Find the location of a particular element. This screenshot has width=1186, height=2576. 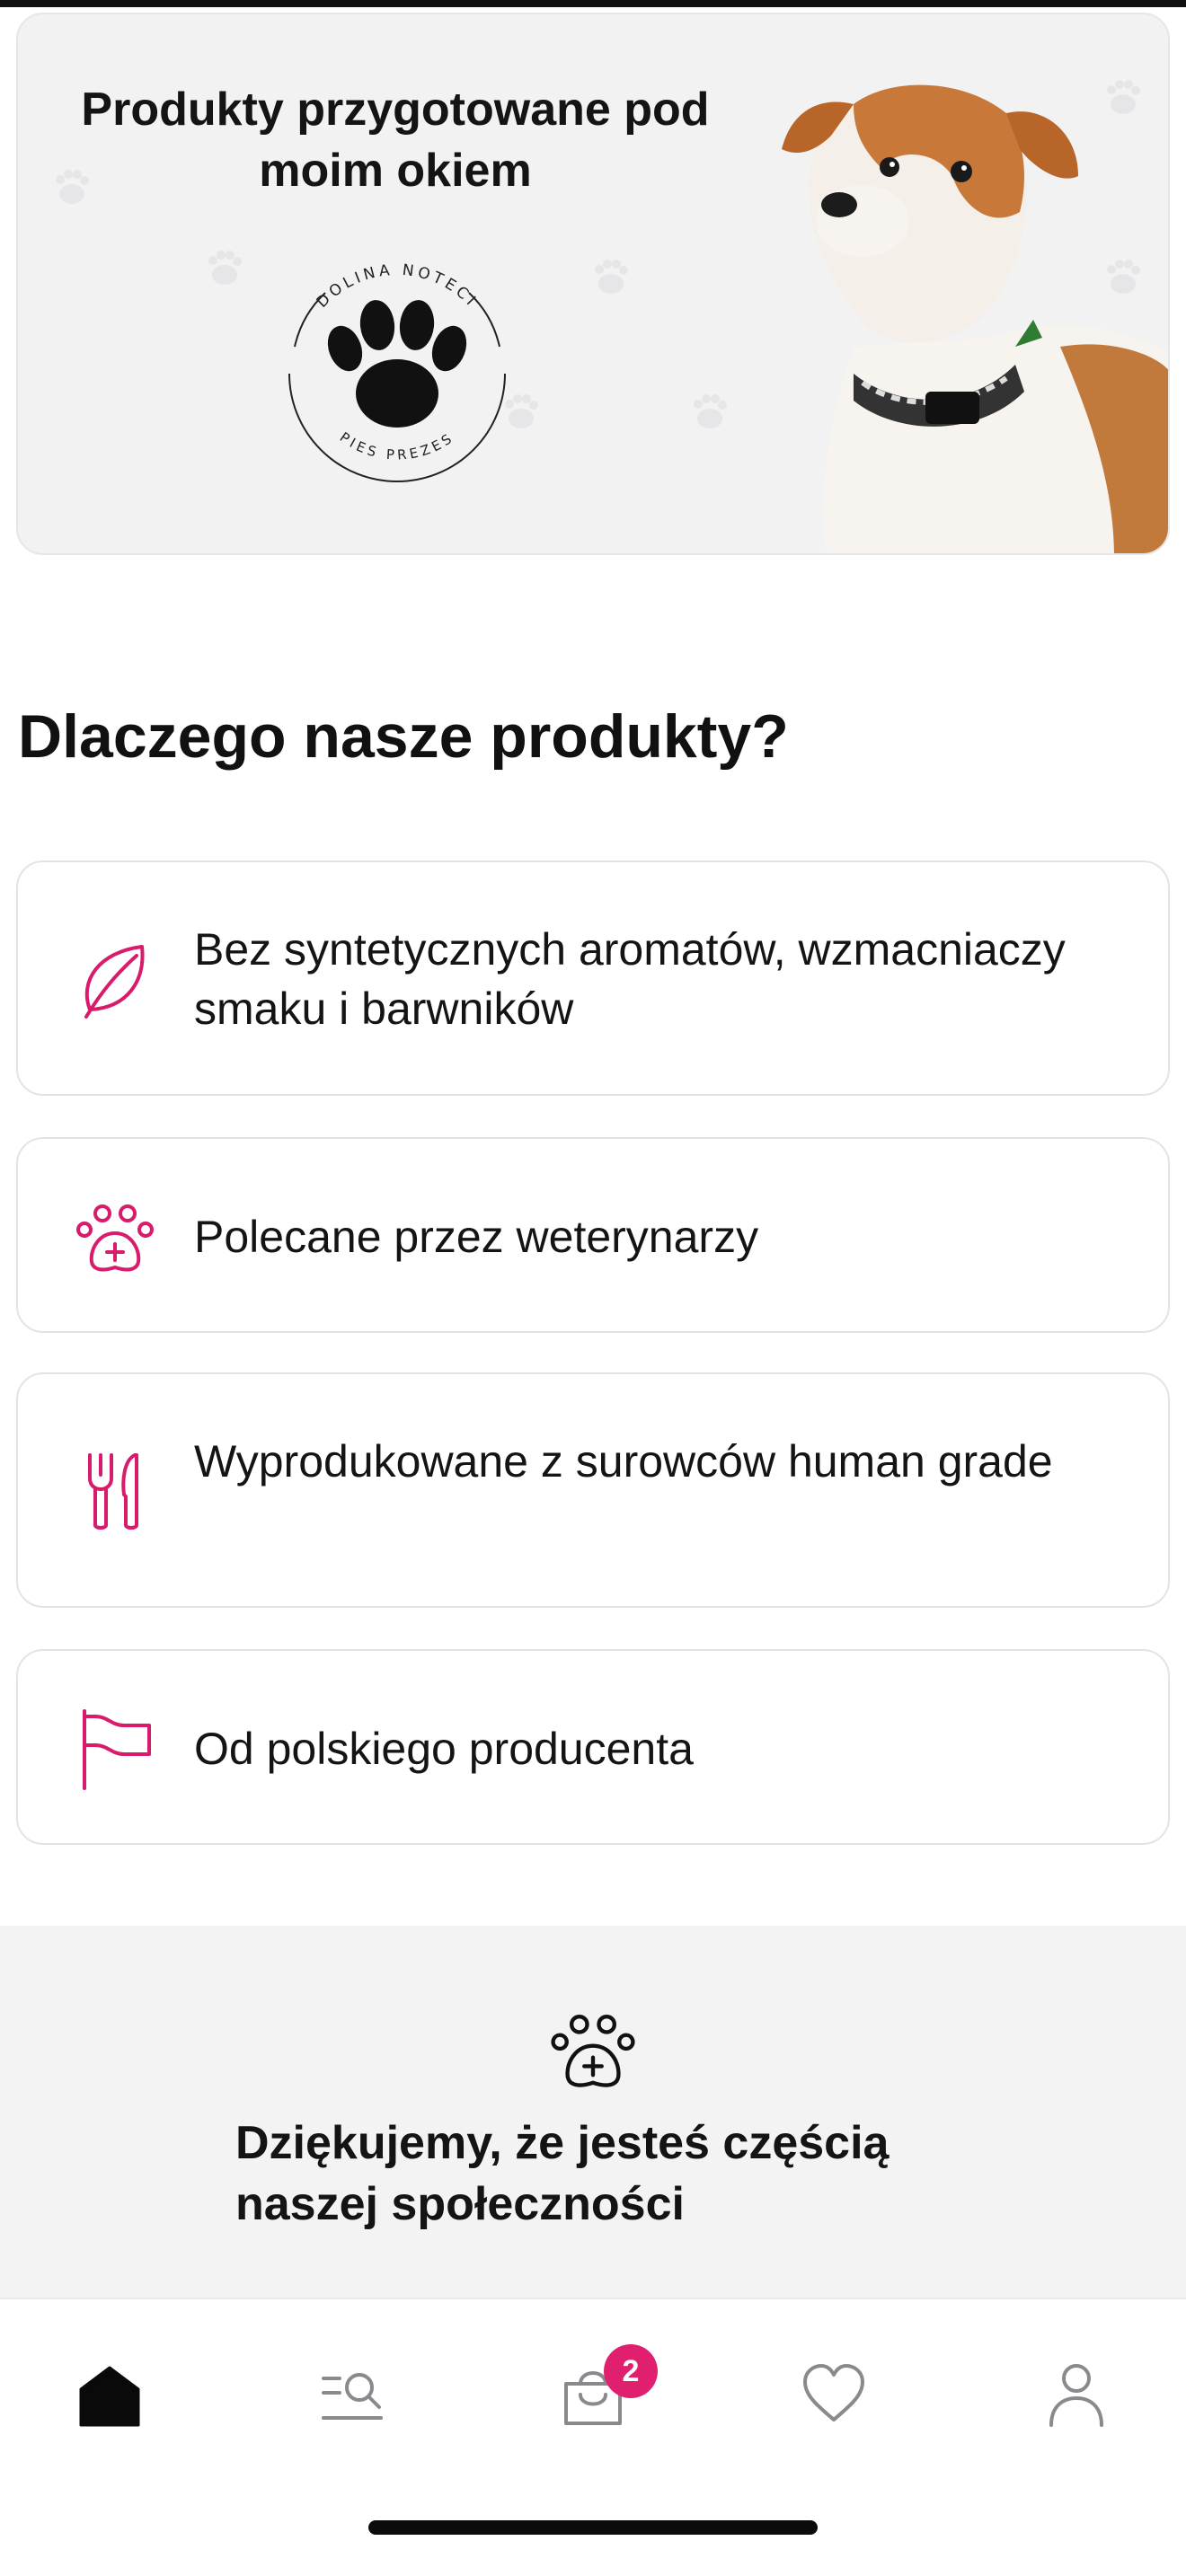

nav-profile is located at coordinates (1076, 2394).